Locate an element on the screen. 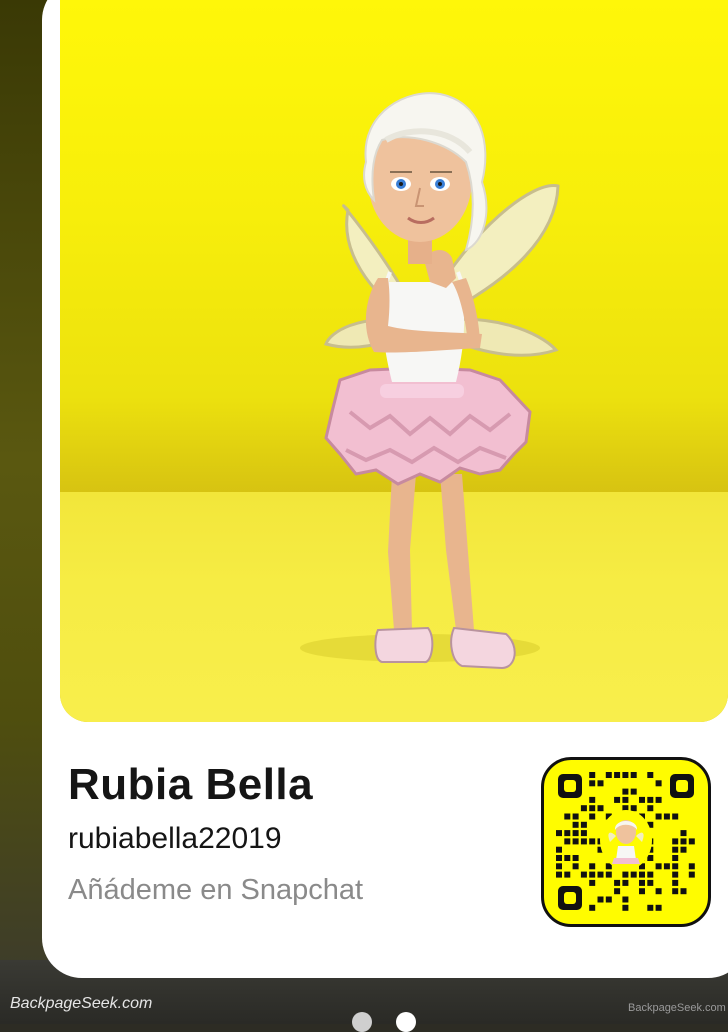 This screenshot has height=1032, width=728. snapcode-qr-icon is located at coordinates (626, 842).